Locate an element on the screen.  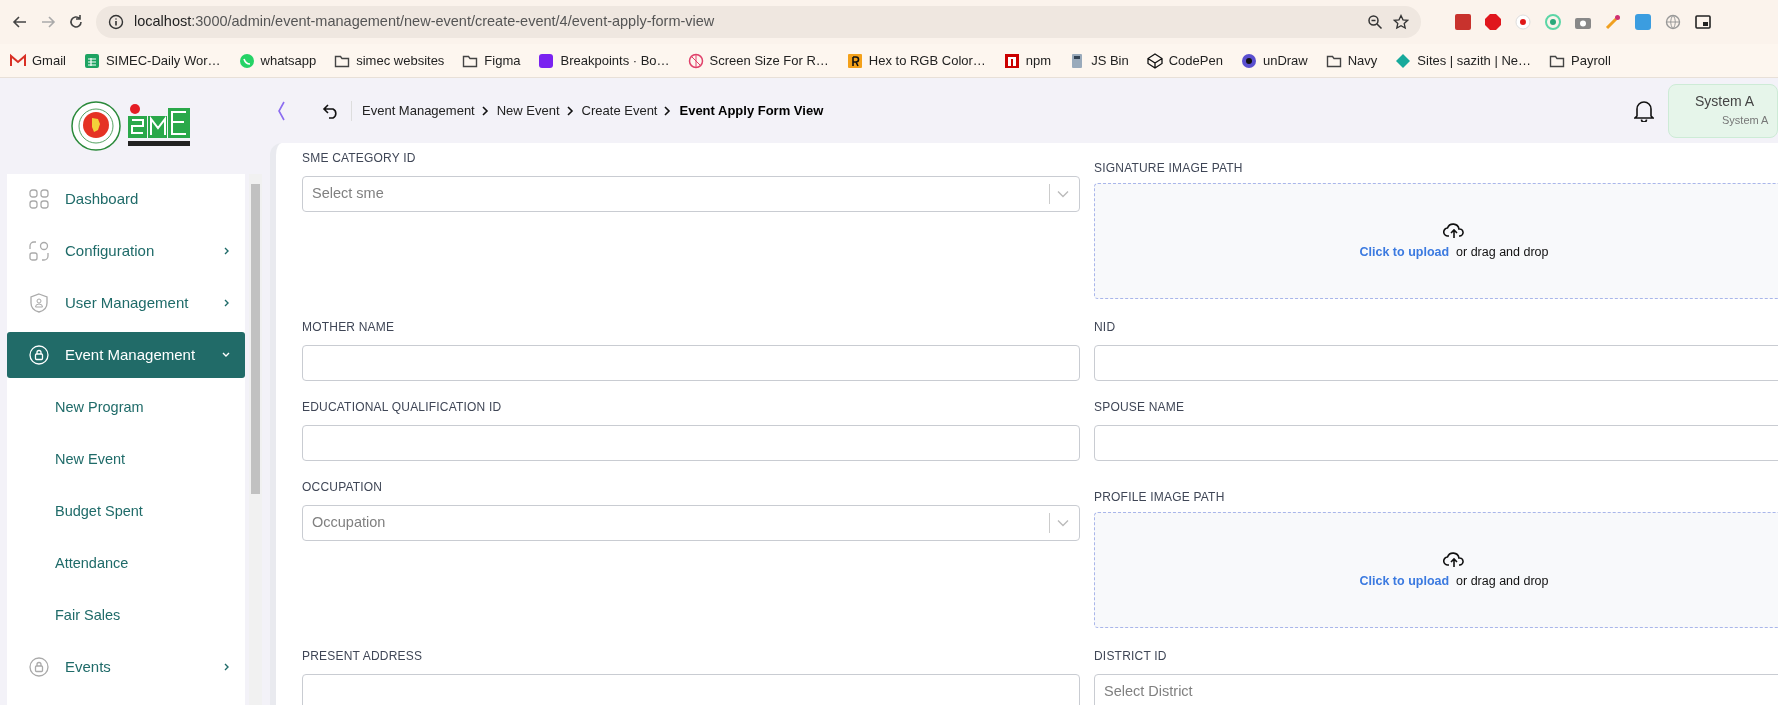
field-label: OCCUPATION is located at coordinates (343, 487).